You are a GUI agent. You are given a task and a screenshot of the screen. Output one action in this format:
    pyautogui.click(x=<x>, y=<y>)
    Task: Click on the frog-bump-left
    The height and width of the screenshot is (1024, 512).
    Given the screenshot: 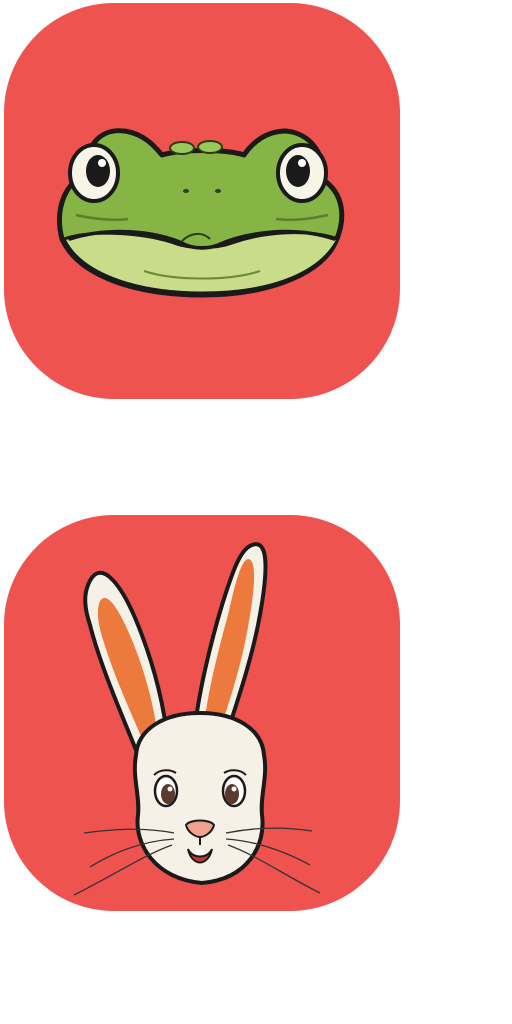 What is the action you would take?
    pyautogui.click(x=182, y=148)
    